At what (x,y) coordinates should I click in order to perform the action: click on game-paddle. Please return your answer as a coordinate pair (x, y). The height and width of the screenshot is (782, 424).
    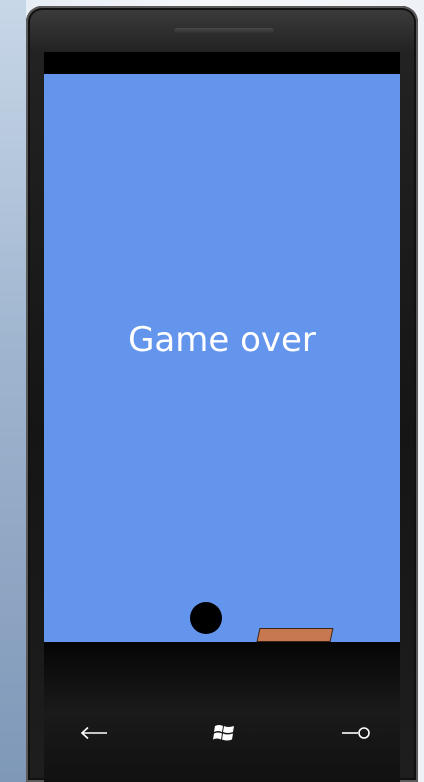
    Looking at the image, I should click on (295, 635).